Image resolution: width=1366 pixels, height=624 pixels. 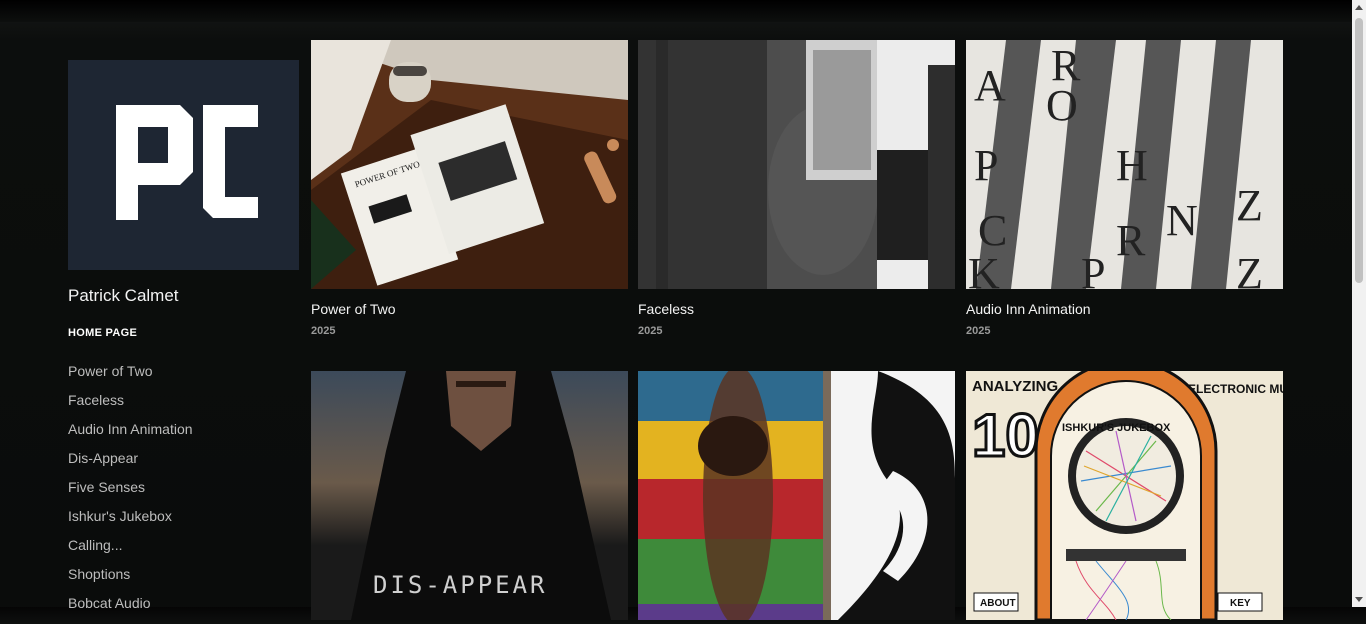 I want to click on svg-text: DIS-APPEAR, so click(x=460, y=585).